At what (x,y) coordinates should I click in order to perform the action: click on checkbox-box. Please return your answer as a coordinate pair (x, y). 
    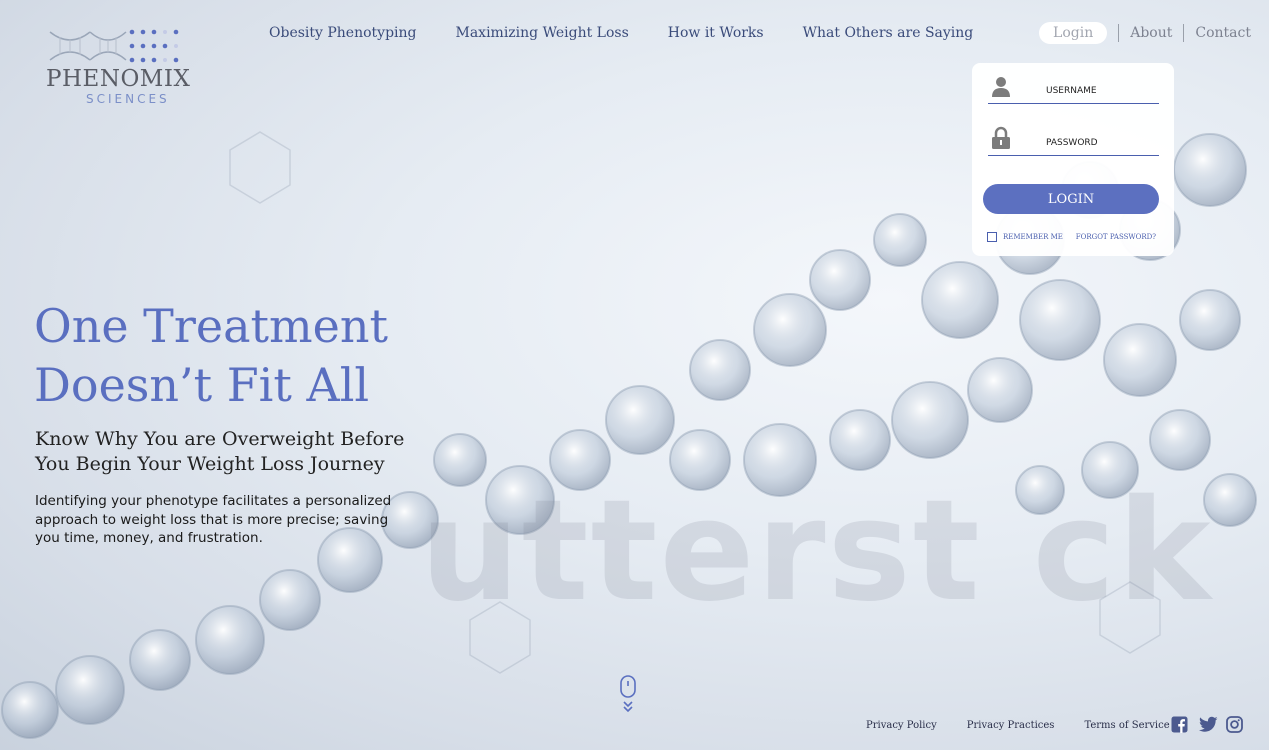
    Looking at the image, I should click on (992, 237).